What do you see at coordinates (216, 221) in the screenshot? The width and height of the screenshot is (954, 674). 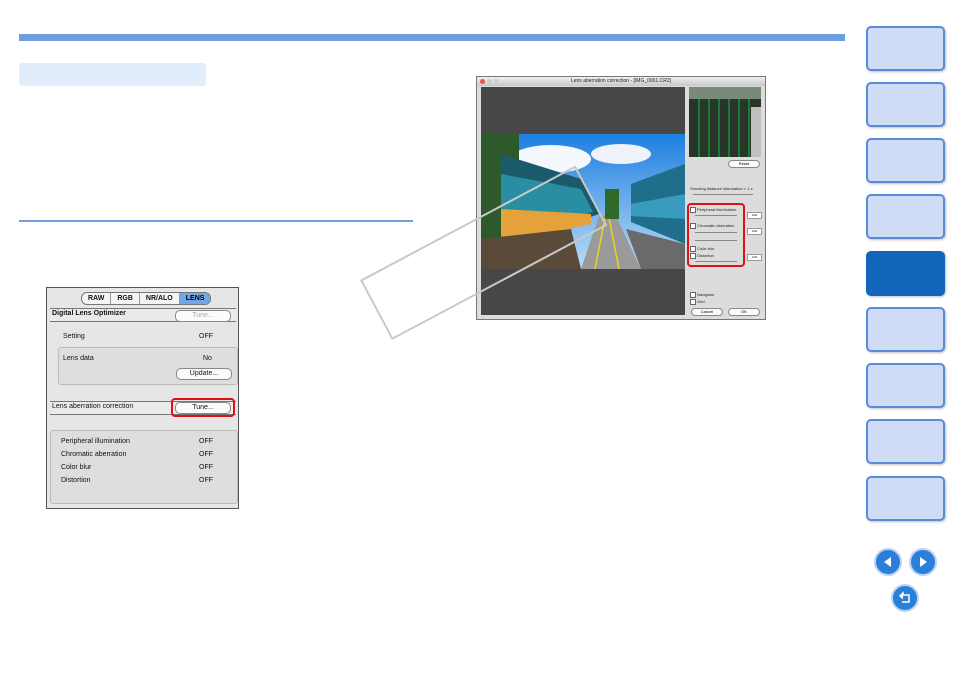 I see `subsection-rule` at bounding box center [216, 221].